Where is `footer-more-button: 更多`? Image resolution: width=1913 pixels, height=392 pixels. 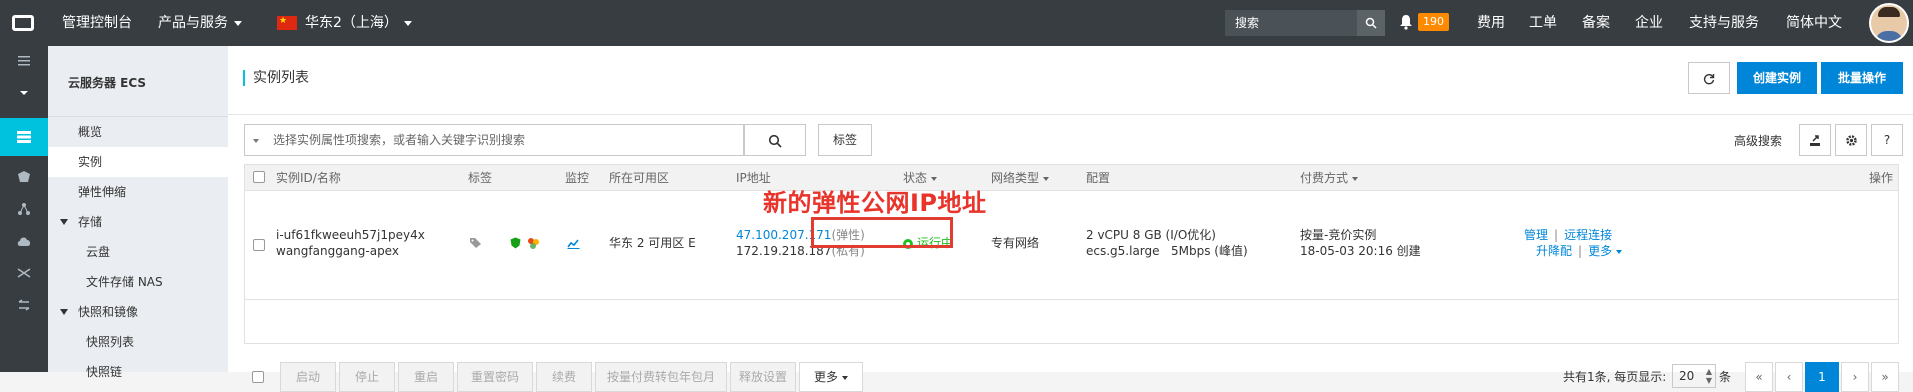
footer-more-button: 更多 is located at coordinates (831, 377).